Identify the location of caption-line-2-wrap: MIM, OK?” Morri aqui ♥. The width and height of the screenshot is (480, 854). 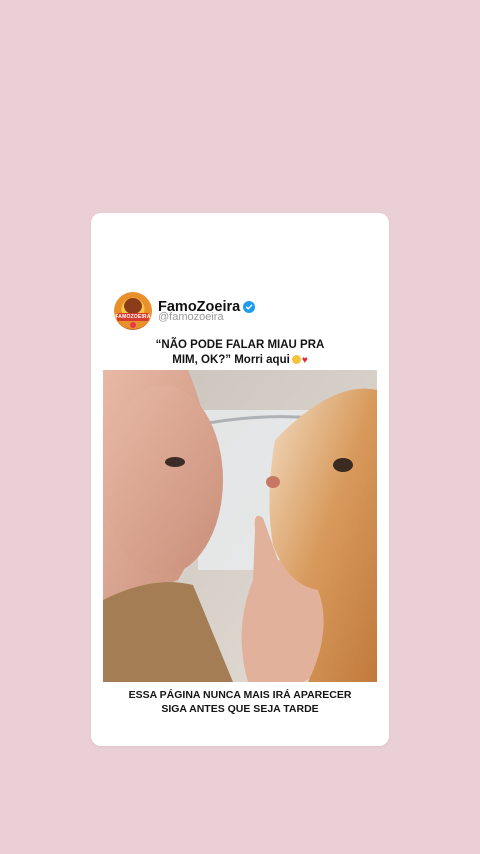
(240, 360).